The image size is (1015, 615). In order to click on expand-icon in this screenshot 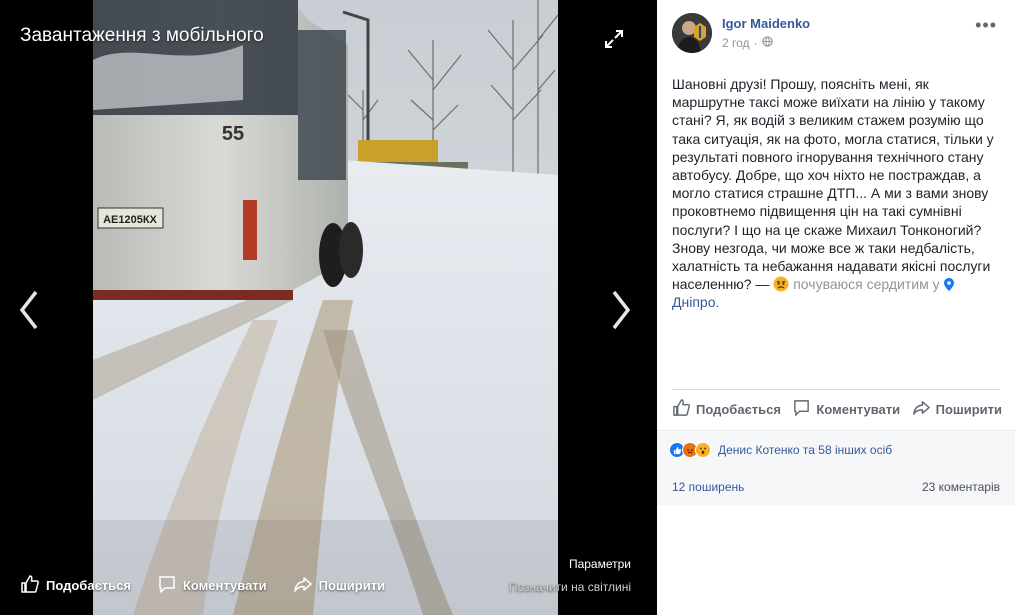, I will do `click(614, 39)`.